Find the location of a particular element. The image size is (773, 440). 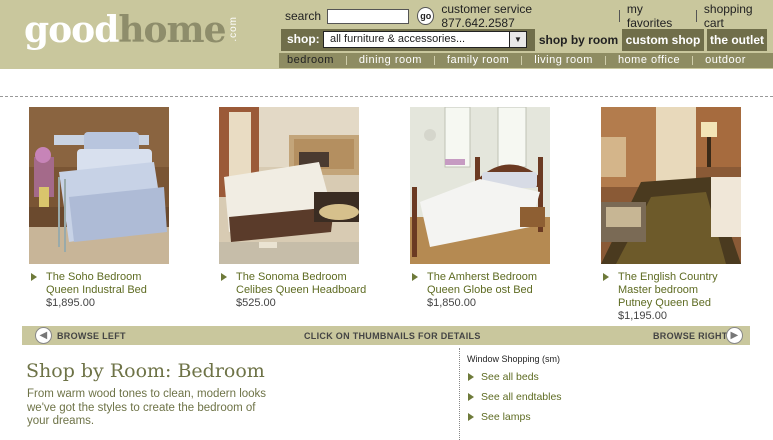

product-name: Celibes Queen Headboard is located at coordinates (307, 290).